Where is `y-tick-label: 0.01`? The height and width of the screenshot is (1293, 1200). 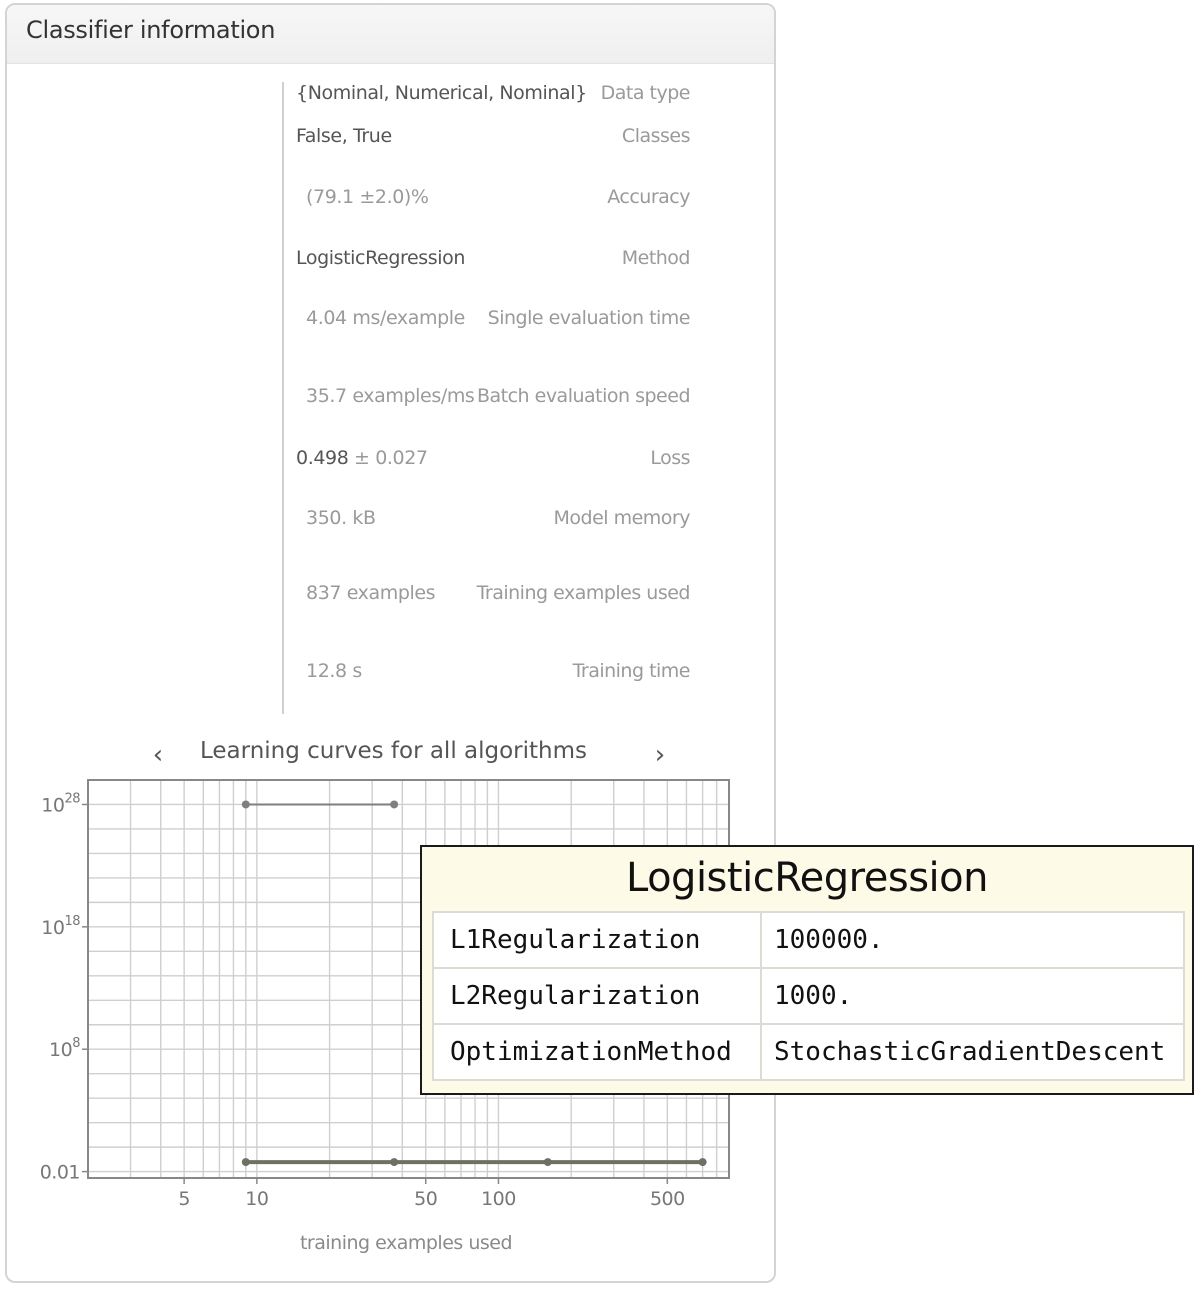 y-tick-label: 0.01 is located at coordinates (60, 1173).